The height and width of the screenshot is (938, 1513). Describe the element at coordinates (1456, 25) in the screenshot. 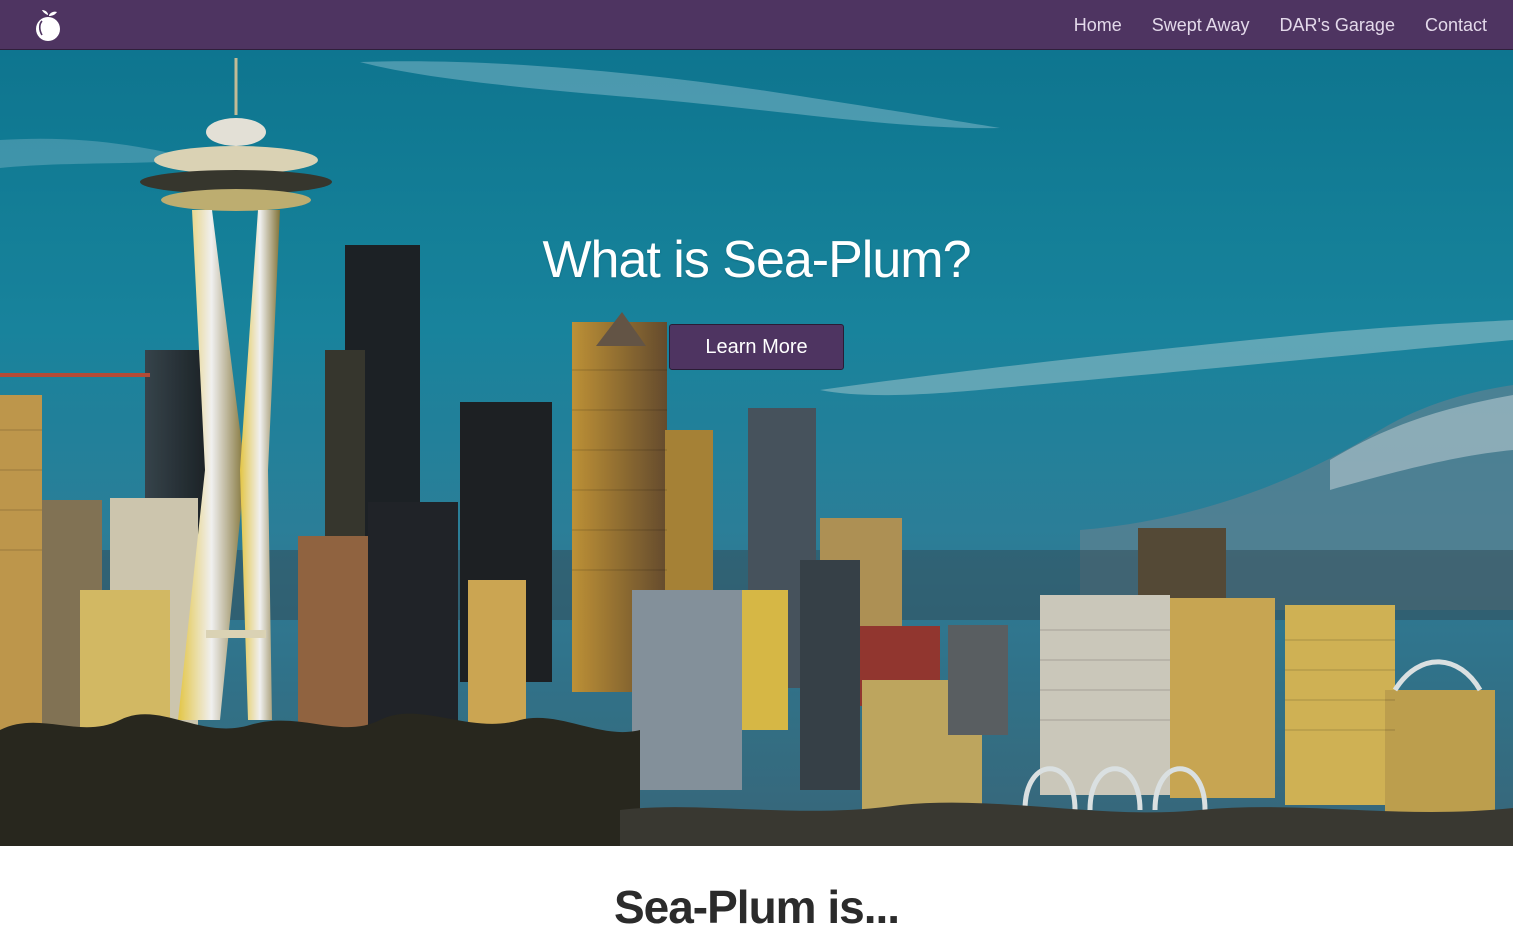

I see `nav-link-contact: Contact` at that location.